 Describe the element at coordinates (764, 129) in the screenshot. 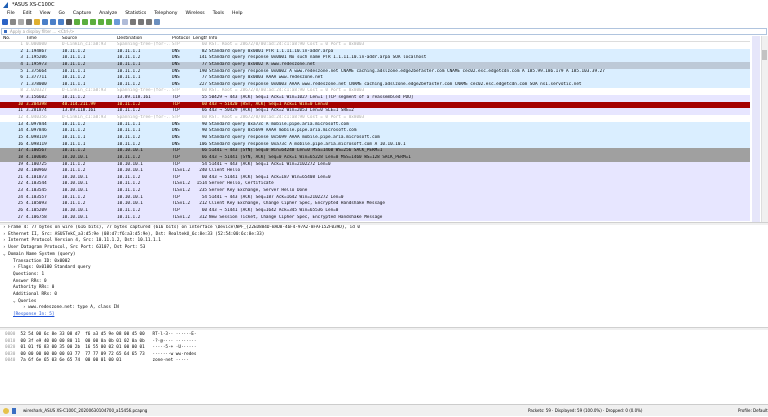

I see `packet-list-scrollbar` at that location.